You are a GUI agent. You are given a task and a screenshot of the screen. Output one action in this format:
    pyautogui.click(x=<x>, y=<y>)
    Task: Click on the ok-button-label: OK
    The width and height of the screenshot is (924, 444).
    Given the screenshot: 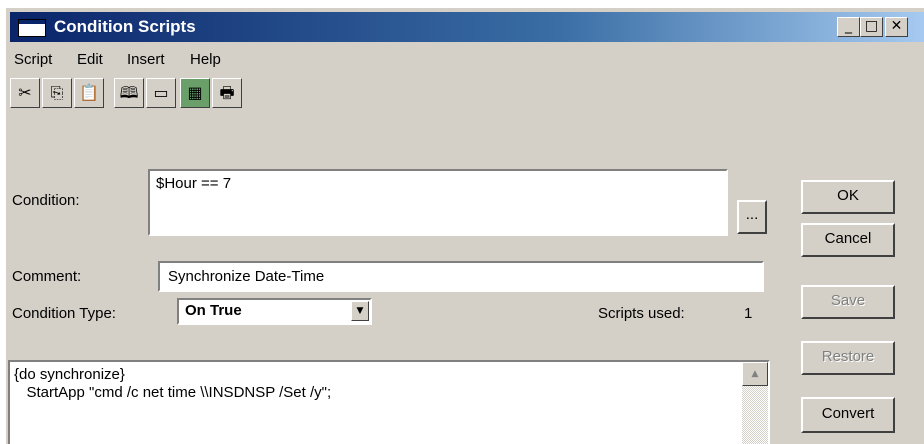 What is the action you would take?
    pyautogui.click(x=848, y=195)
    